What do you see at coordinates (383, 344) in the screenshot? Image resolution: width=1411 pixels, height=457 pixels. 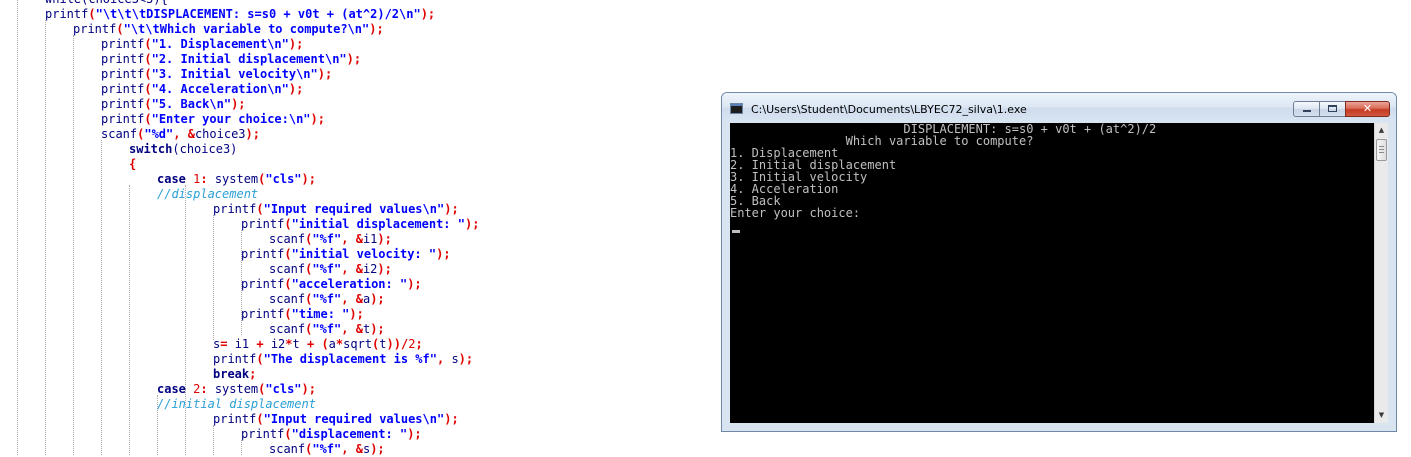 I see `code-token: t` at bounding box center [383, 344].